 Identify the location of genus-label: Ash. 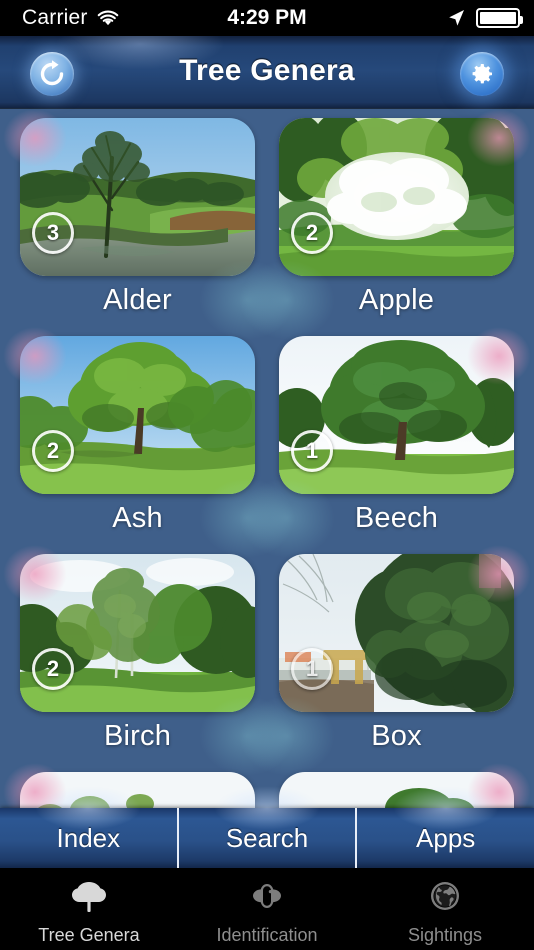
(137, 518).